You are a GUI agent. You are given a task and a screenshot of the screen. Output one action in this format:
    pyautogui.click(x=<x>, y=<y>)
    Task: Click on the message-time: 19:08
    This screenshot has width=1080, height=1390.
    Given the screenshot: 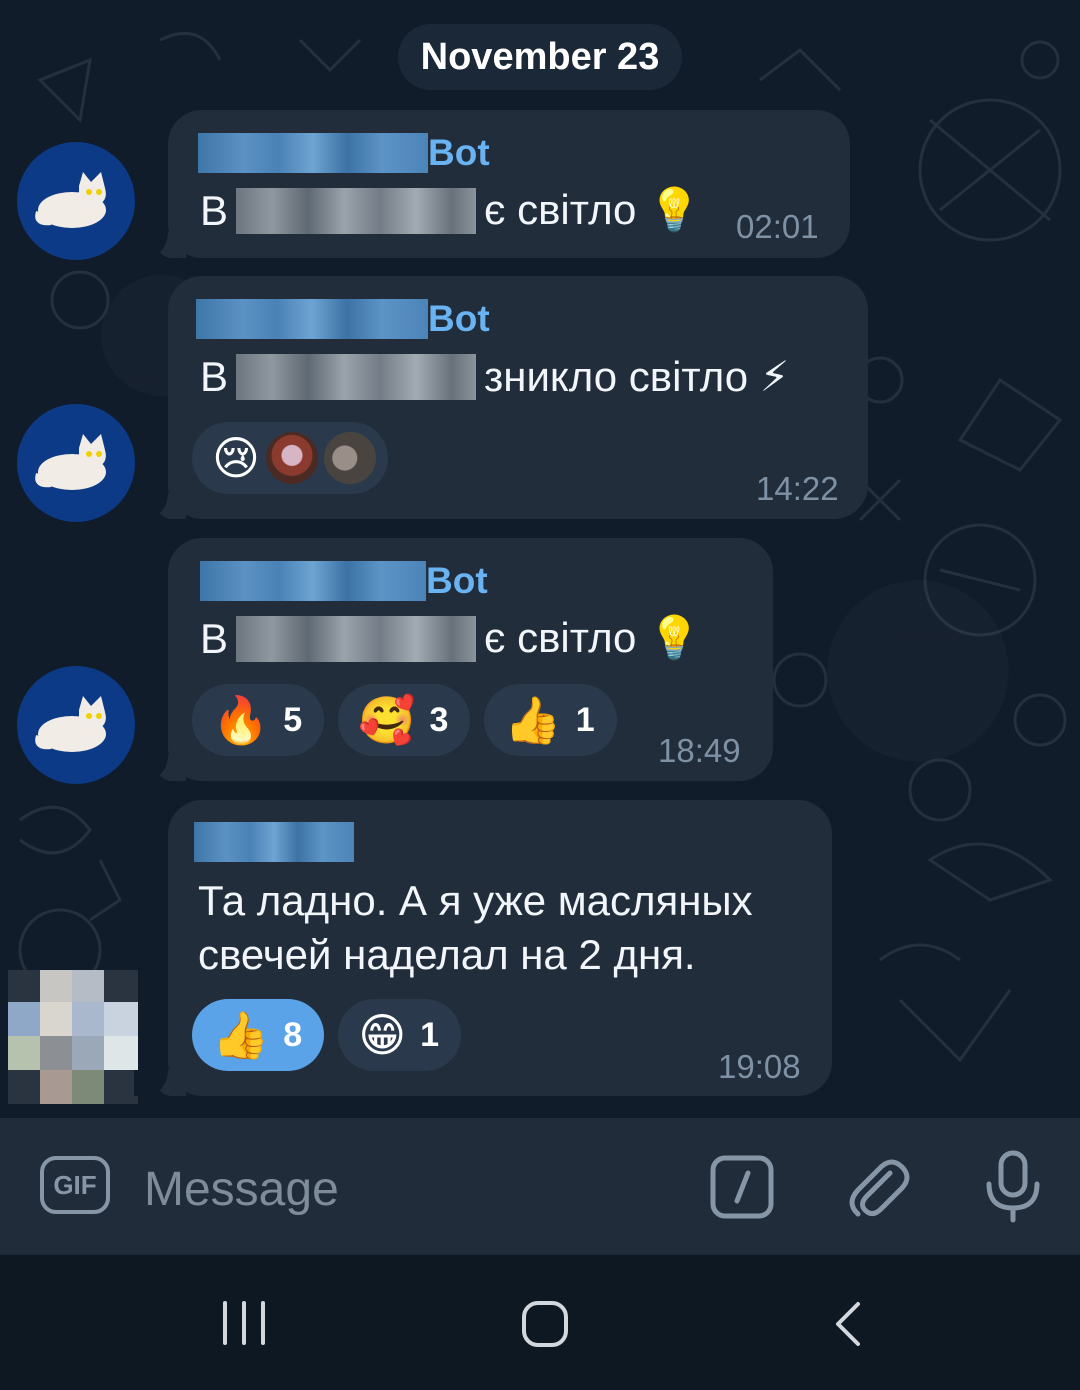 What is the action you would take?
    pyautogui.click(x=759, y=1066)
    